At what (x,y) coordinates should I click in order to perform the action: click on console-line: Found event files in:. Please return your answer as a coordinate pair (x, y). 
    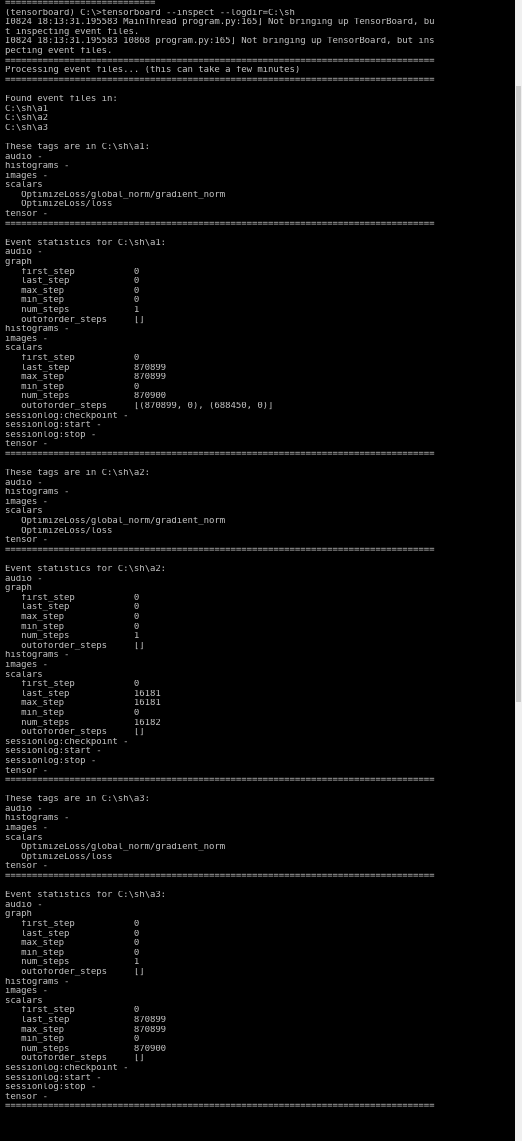
    Looking at the image, I should click on (61, 99).